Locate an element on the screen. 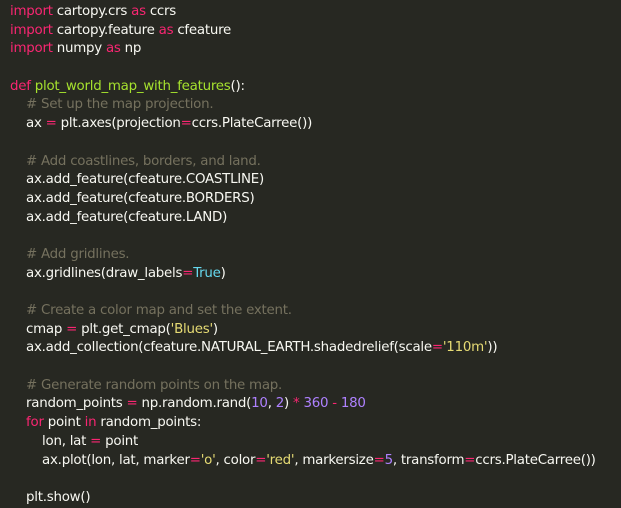  code-token: cartopy.crs is located at coordinates (92, 11).